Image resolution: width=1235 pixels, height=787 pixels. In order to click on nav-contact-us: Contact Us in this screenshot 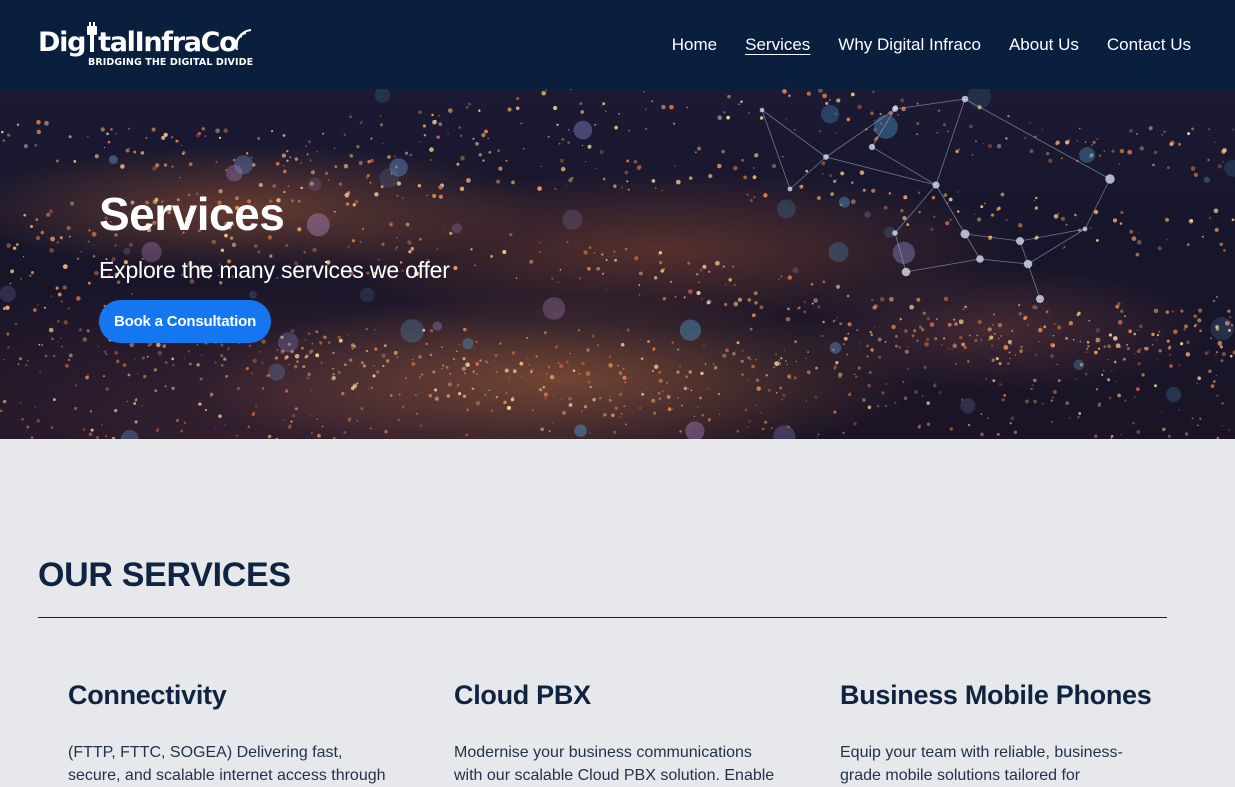, I will do `click(1149, 45)`.